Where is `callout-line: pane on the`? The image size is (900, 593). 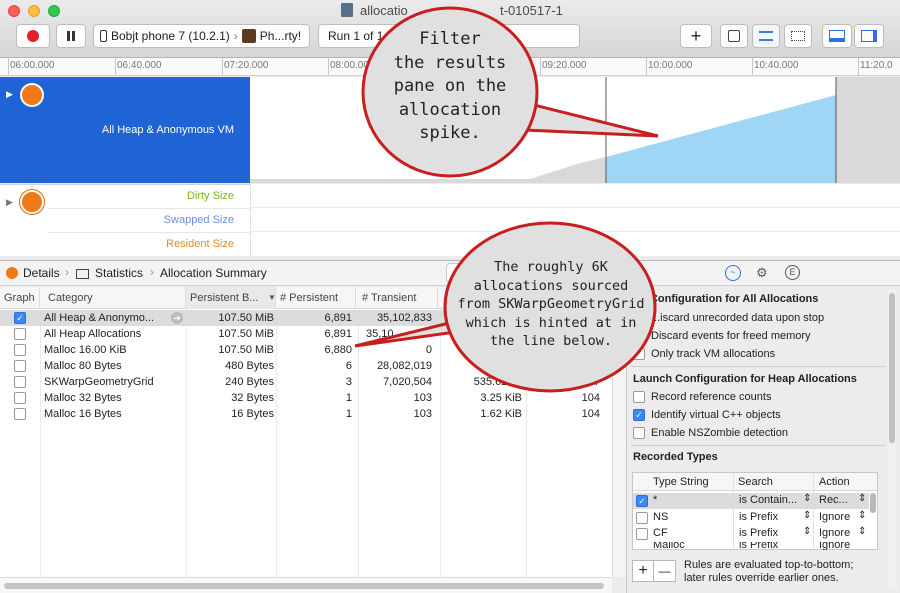
callout-line: pane on the is located at coordinates (450, 86).